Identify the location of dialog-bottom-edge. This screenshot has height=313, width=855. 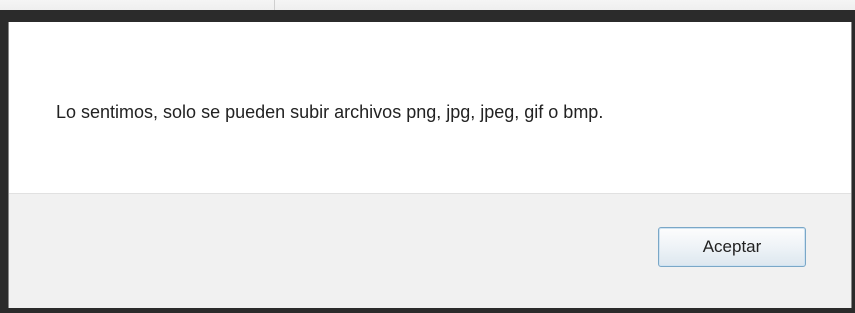
(430, 310).